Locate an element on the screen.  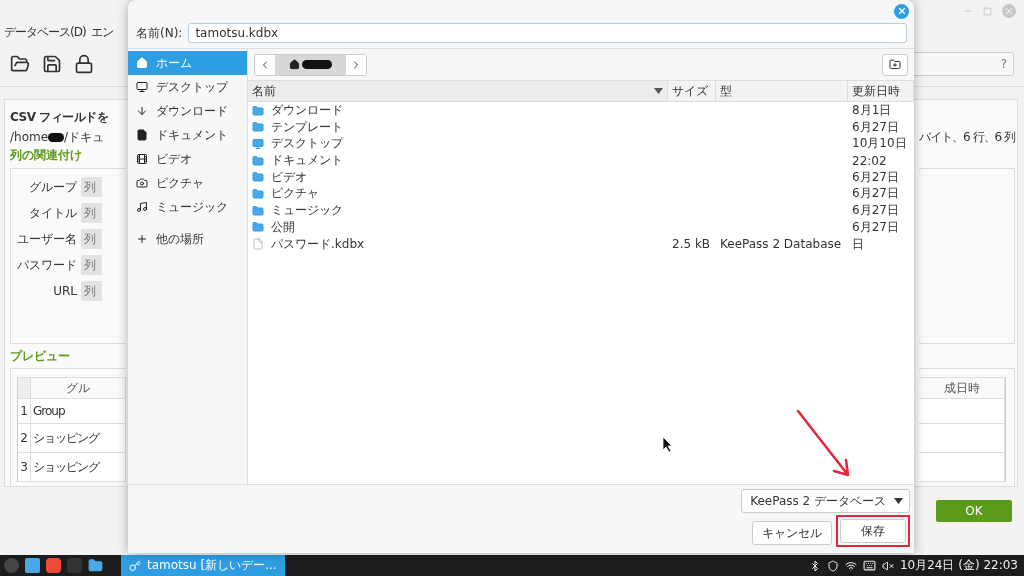
file-name: ドキュメント is located at coordinates (458, 161).